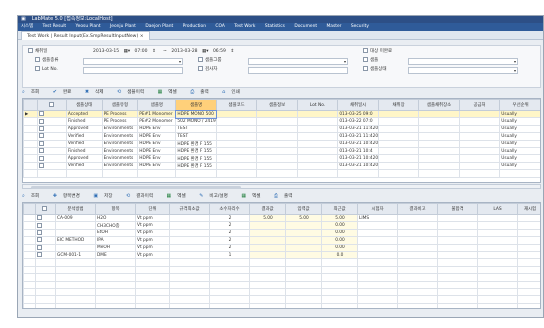 Image resolution: width=544 pixels, height=328 pixels. What do you see at coordinates (115, 247) in the screenshot?
I see `table-cell: MeOH` at bounding box center [115, 247].